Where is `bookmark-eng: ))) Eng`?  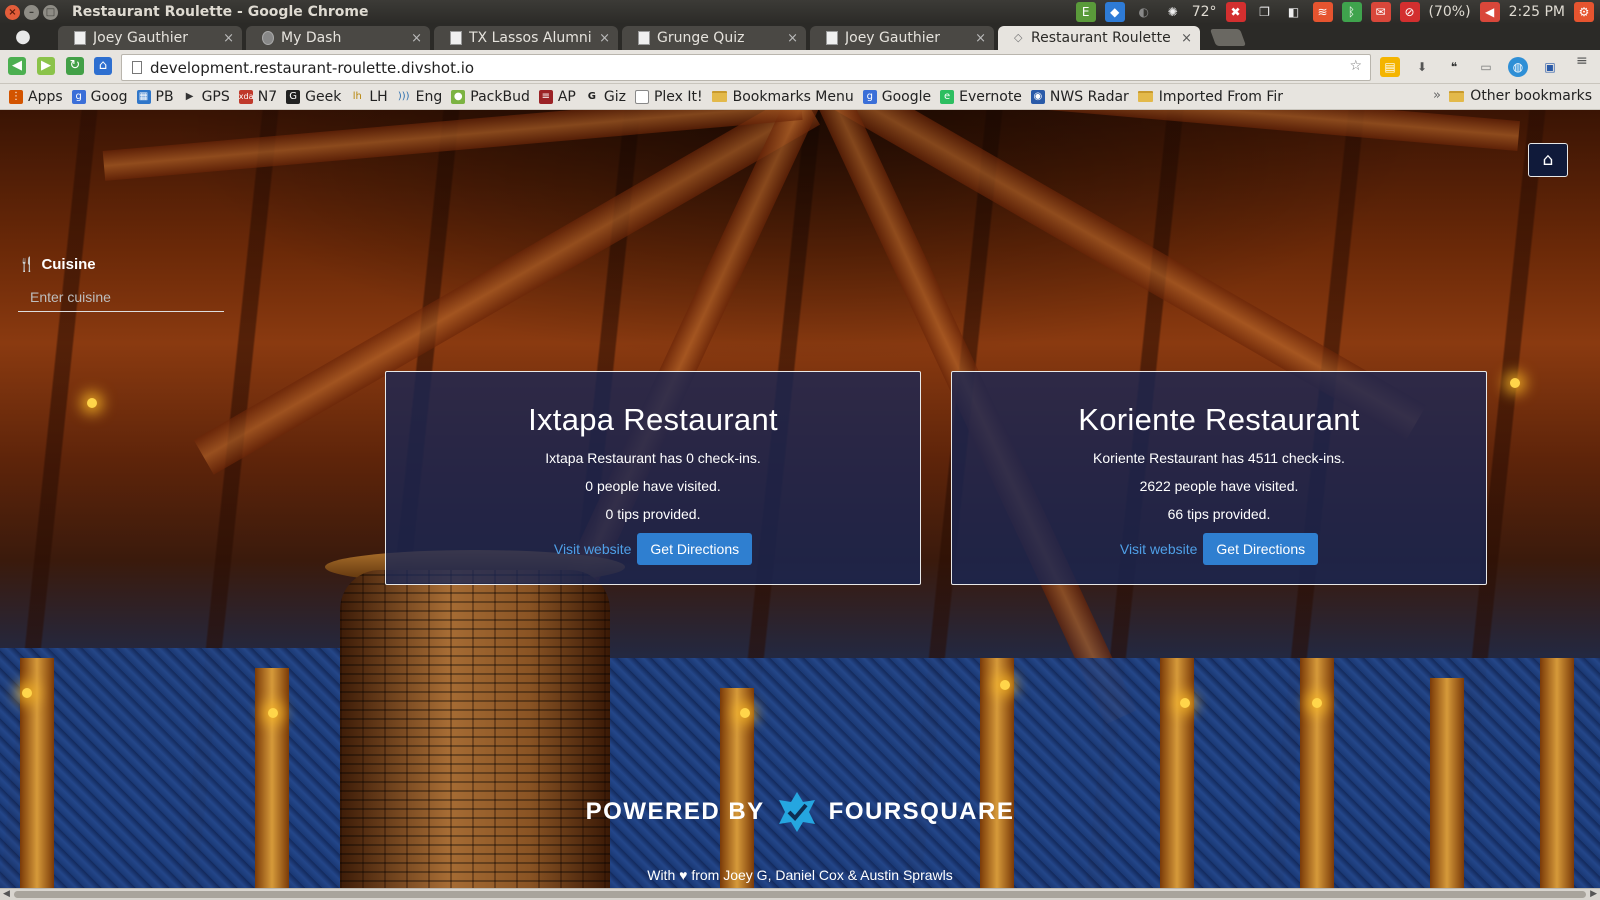
bookmark-eng: ))) Eng is located at coordinates (419, 97).